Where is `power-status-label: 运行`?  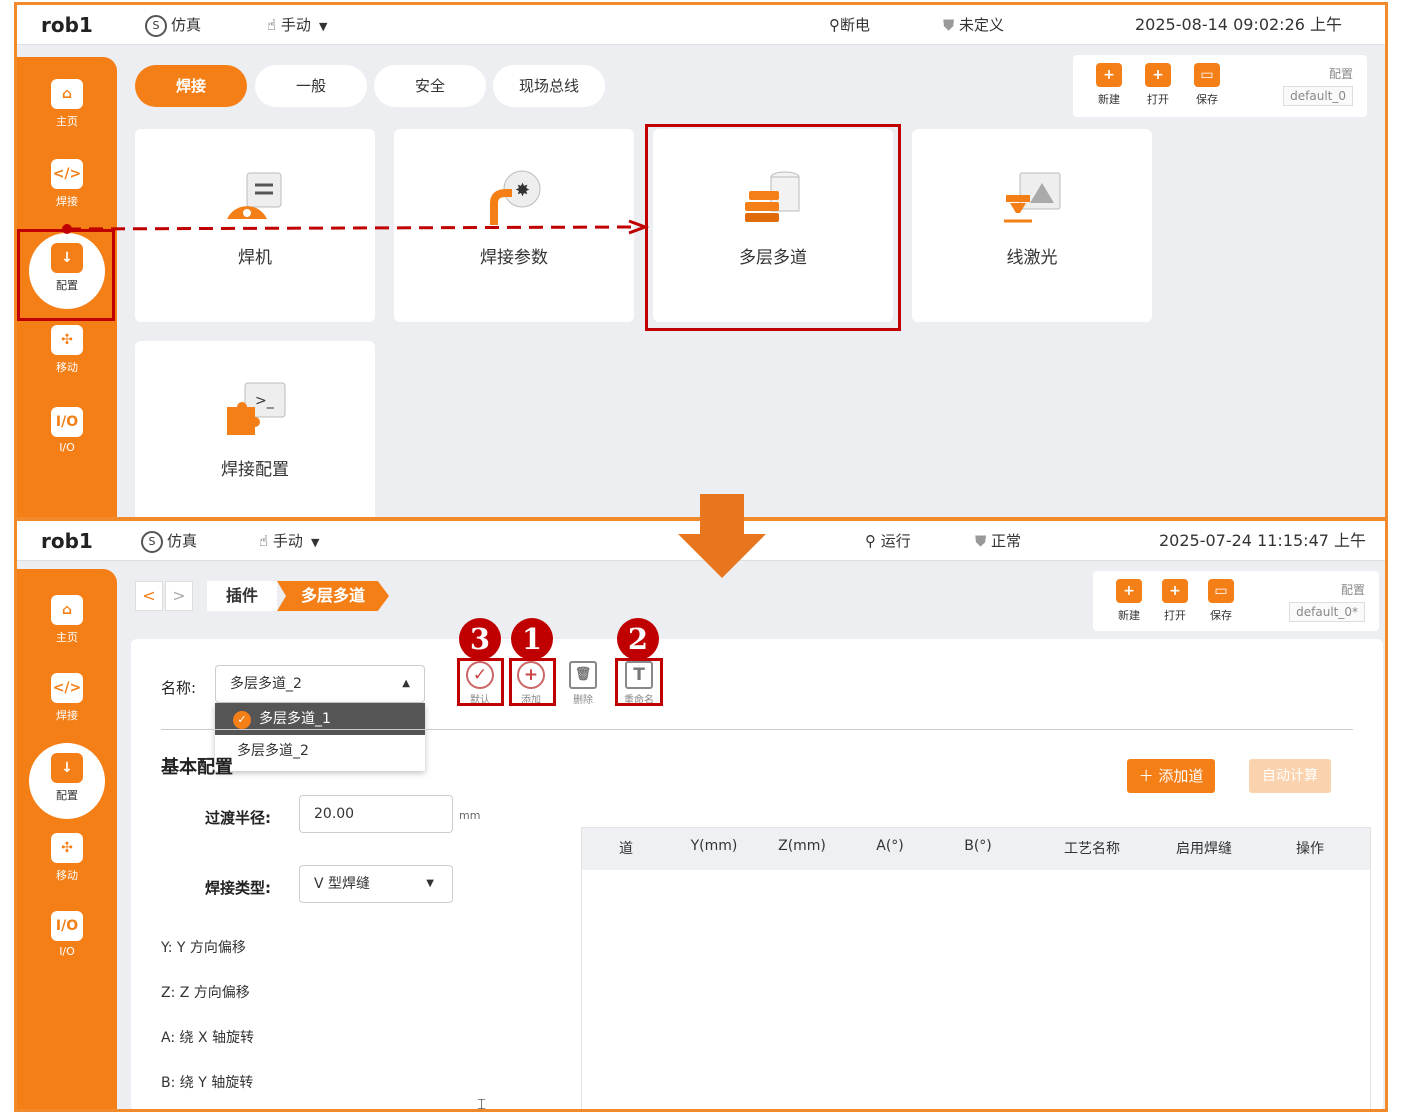
power-status-label: 运行 is located at coordinates (895, 541).